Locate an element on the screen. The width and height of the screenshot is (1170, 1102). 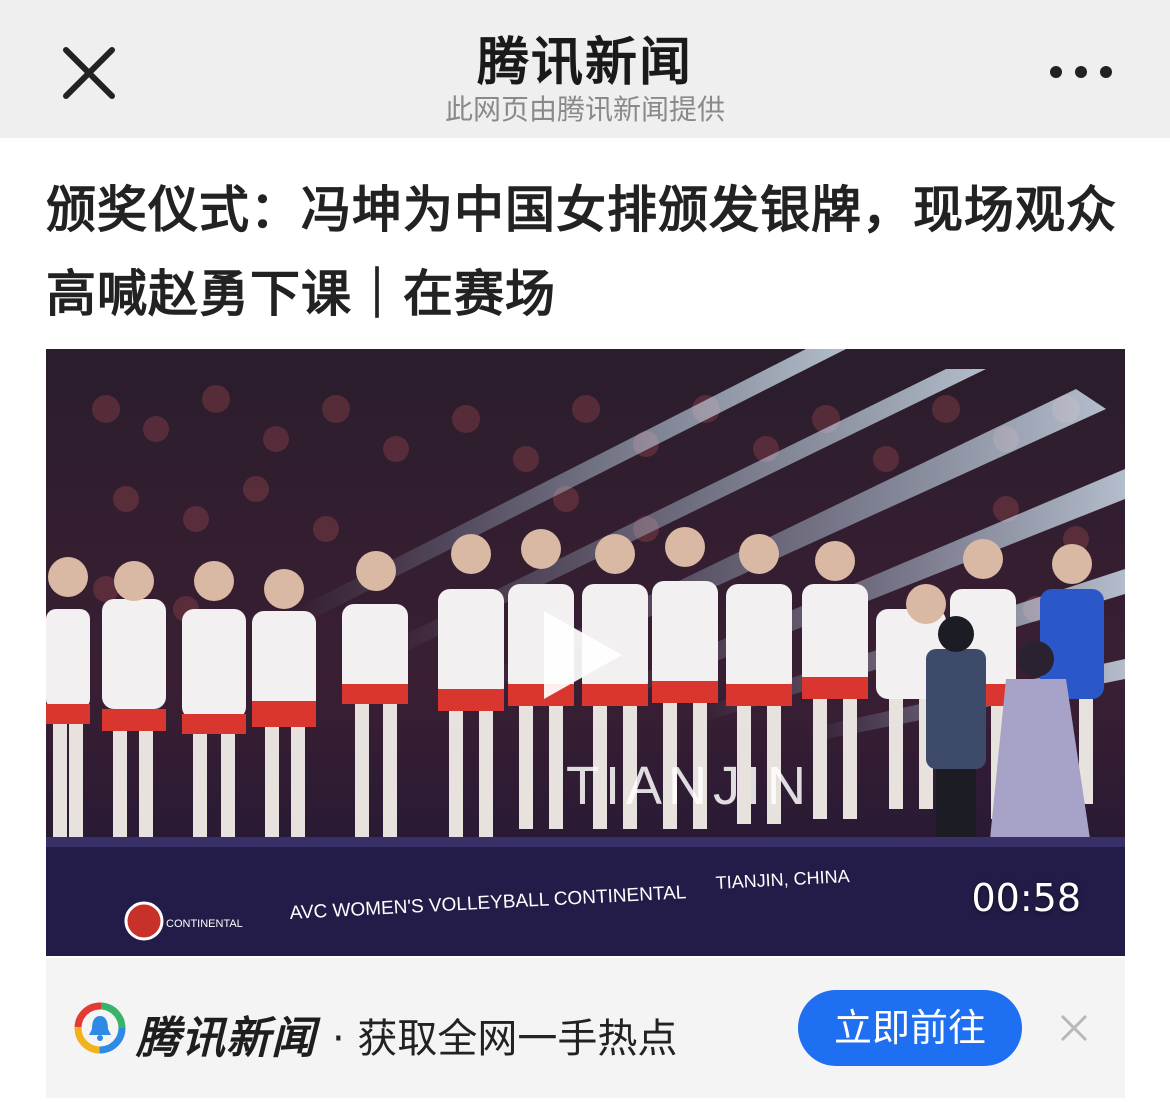
article-headline: 颁奖仪式：冯坤为中国女排颁发银牌，现场观众高喊赵勇下课｜在赛场 is located at coordinates (581, 252).